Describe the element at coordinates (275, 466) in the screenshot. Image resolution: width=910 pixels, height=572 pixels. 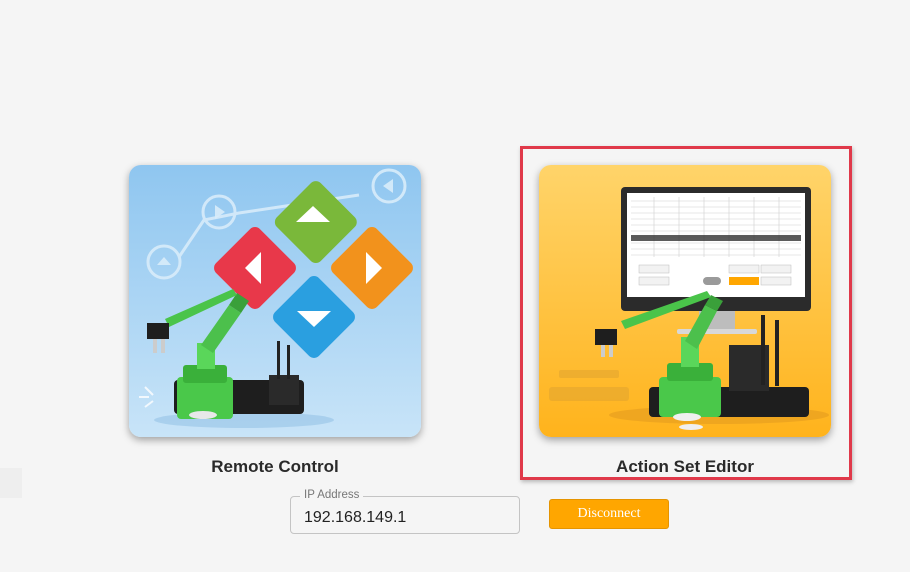
I see `remote-control-label: Remote Control` at that location.